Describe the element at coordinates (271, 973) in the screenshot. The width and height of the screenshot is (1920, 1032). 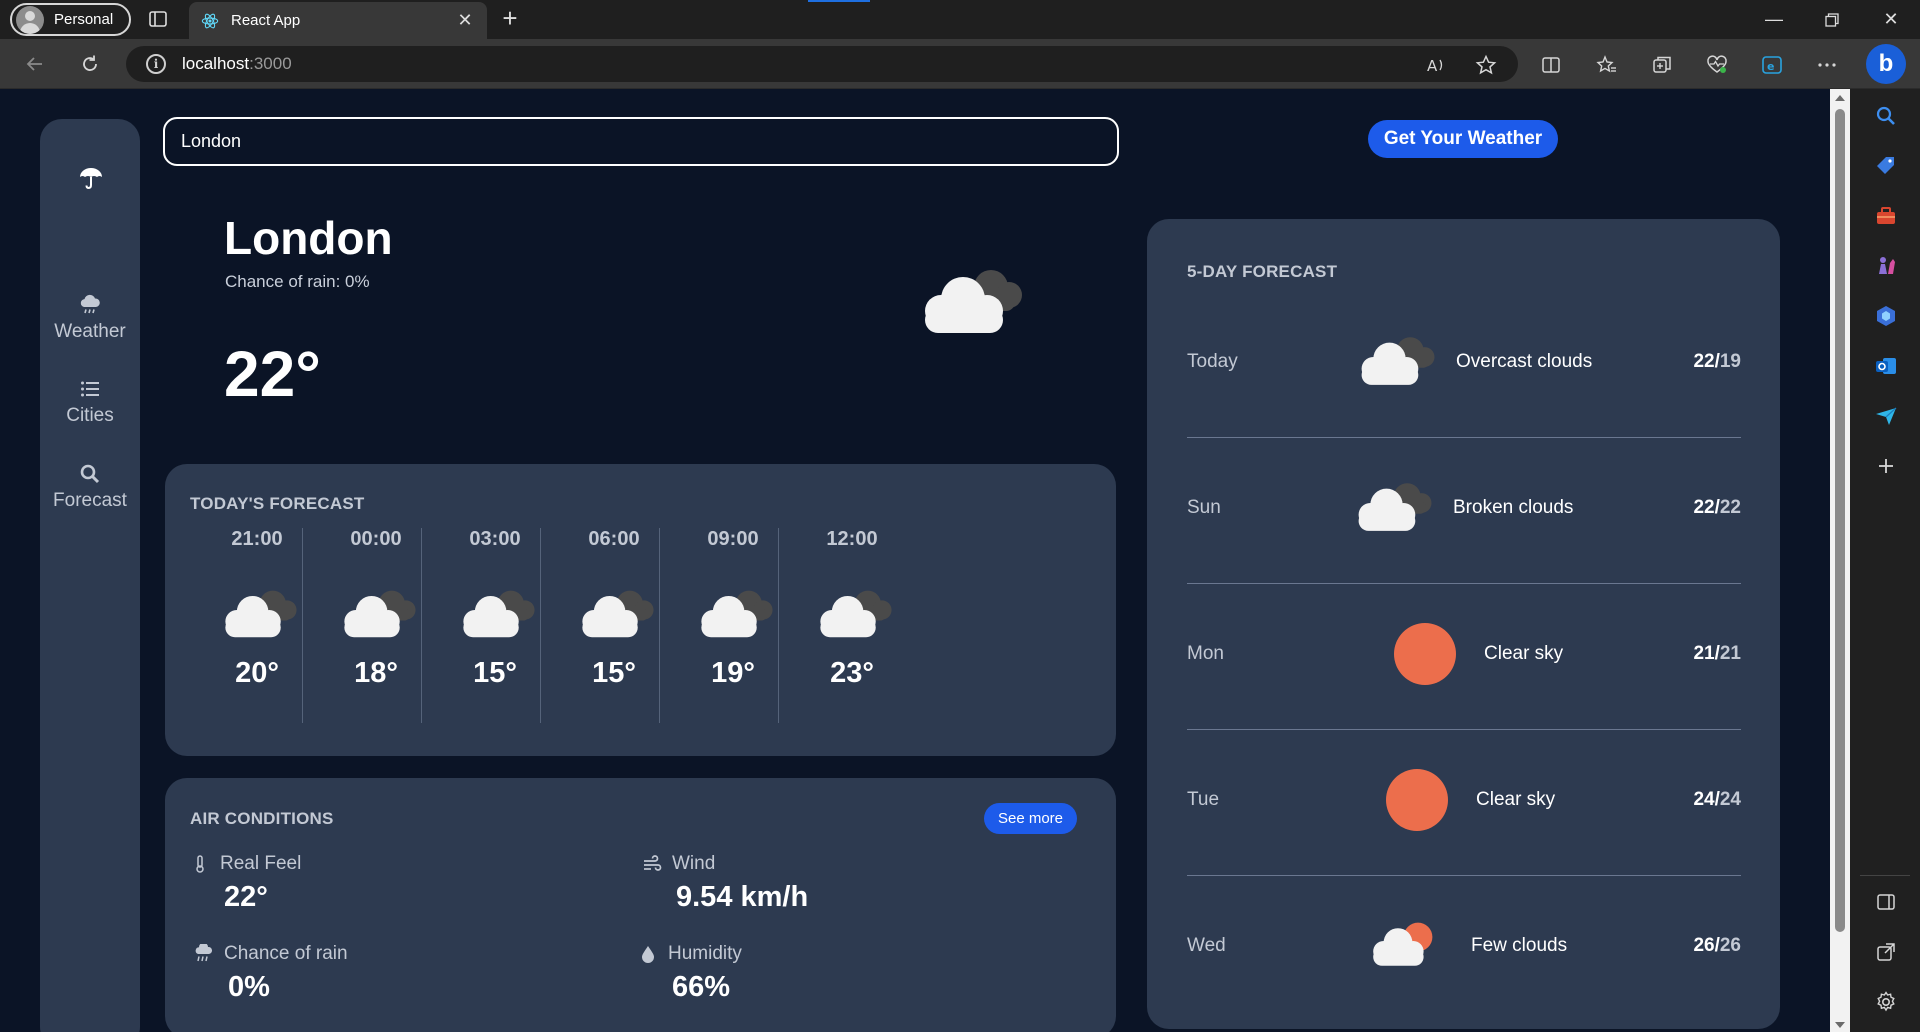
I see `chance-of-rain-item: Chance of rain 0%` at that location.